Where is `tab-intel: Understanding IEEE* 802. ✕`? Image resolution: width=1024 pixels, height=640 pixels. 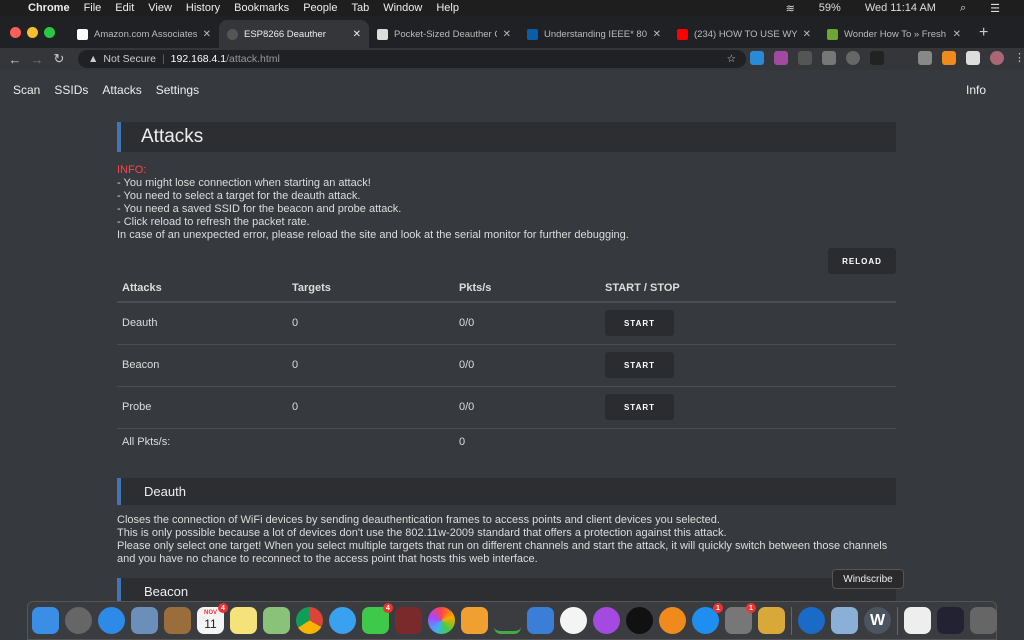
tab-intel: Understanding IEEE* 802. ✕ is located at coordinates (594, 34).